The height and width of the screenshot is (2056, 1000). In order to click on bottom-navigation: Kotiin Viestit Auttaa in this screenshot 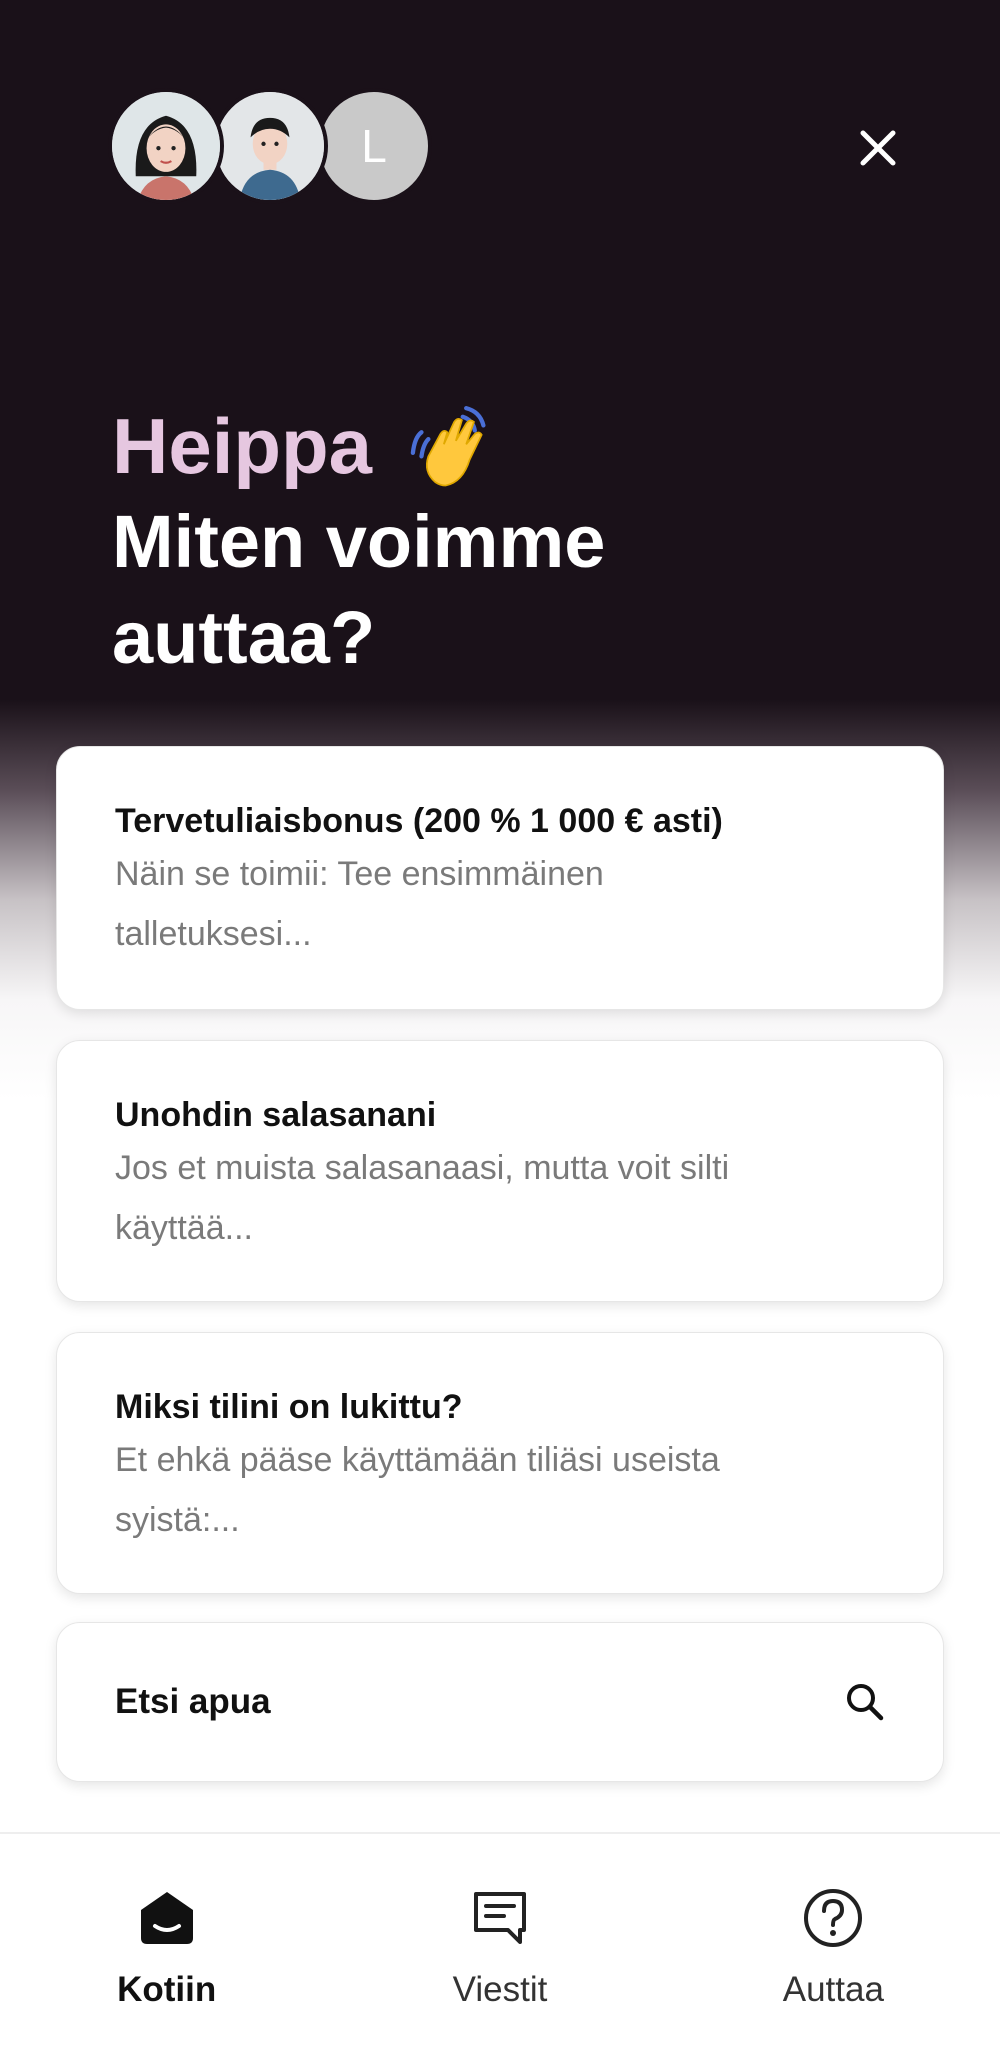, I will do `click(500, 1944)`.